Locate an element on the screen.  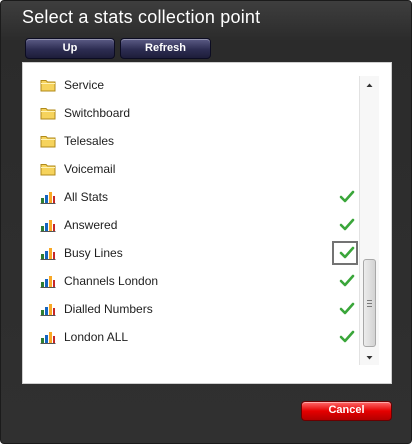
list-item-label: Voicemail is located at coordinates (90, 169).